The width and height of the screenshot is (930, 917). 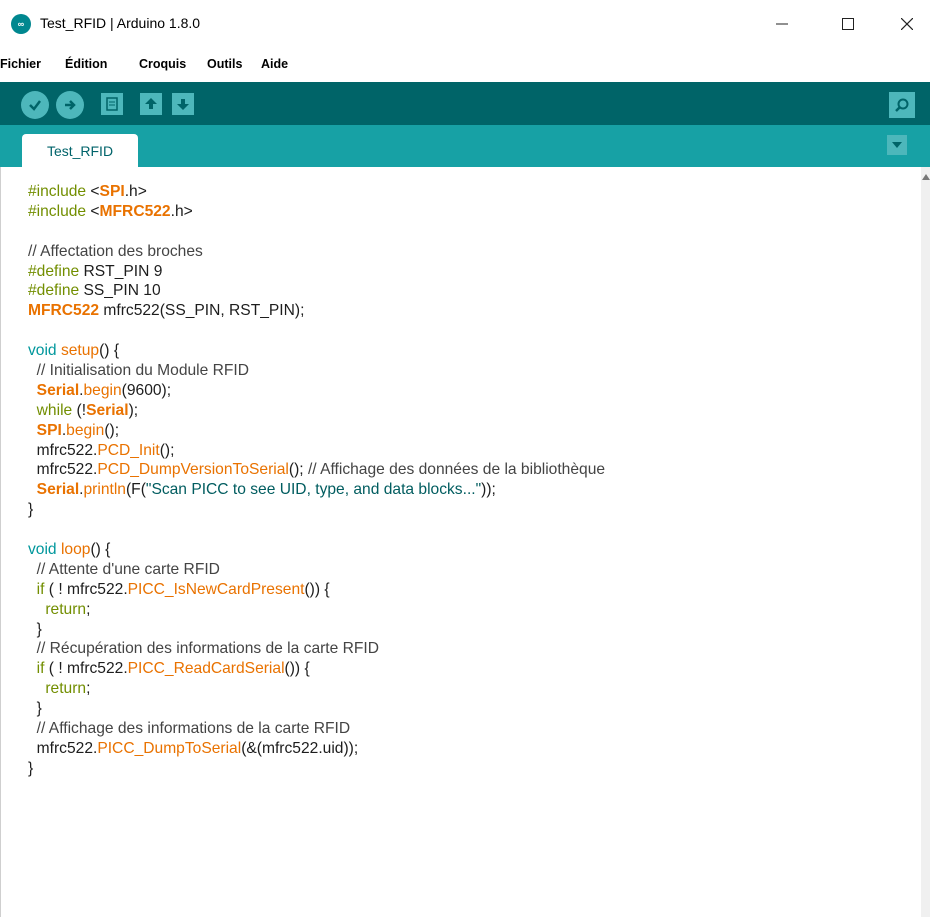 I want to click on verify-icon, so click(x=35, y=105).